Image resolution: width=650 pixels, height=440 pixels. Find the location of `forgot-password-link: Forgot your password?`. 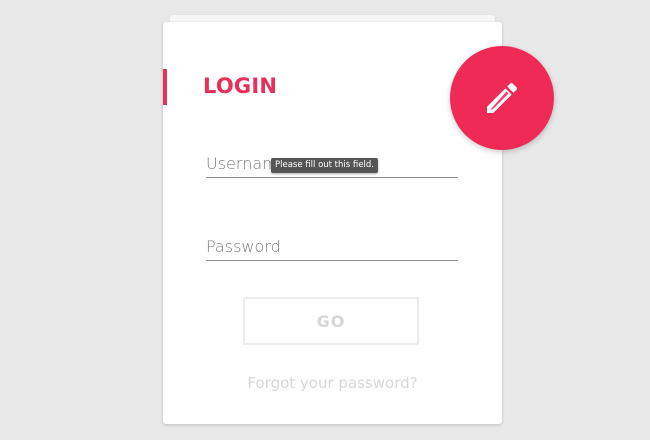

forgot-password-link: Forgot your password? is located at coordinates (332, 383).